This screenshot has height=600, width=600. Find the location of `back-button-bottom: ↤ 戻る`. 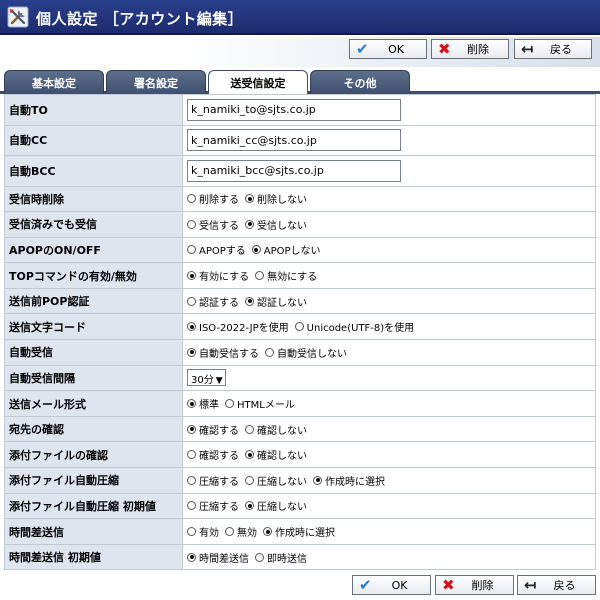

back-button-bottom: ↤ 戻る is located at coordinates (556, 585).